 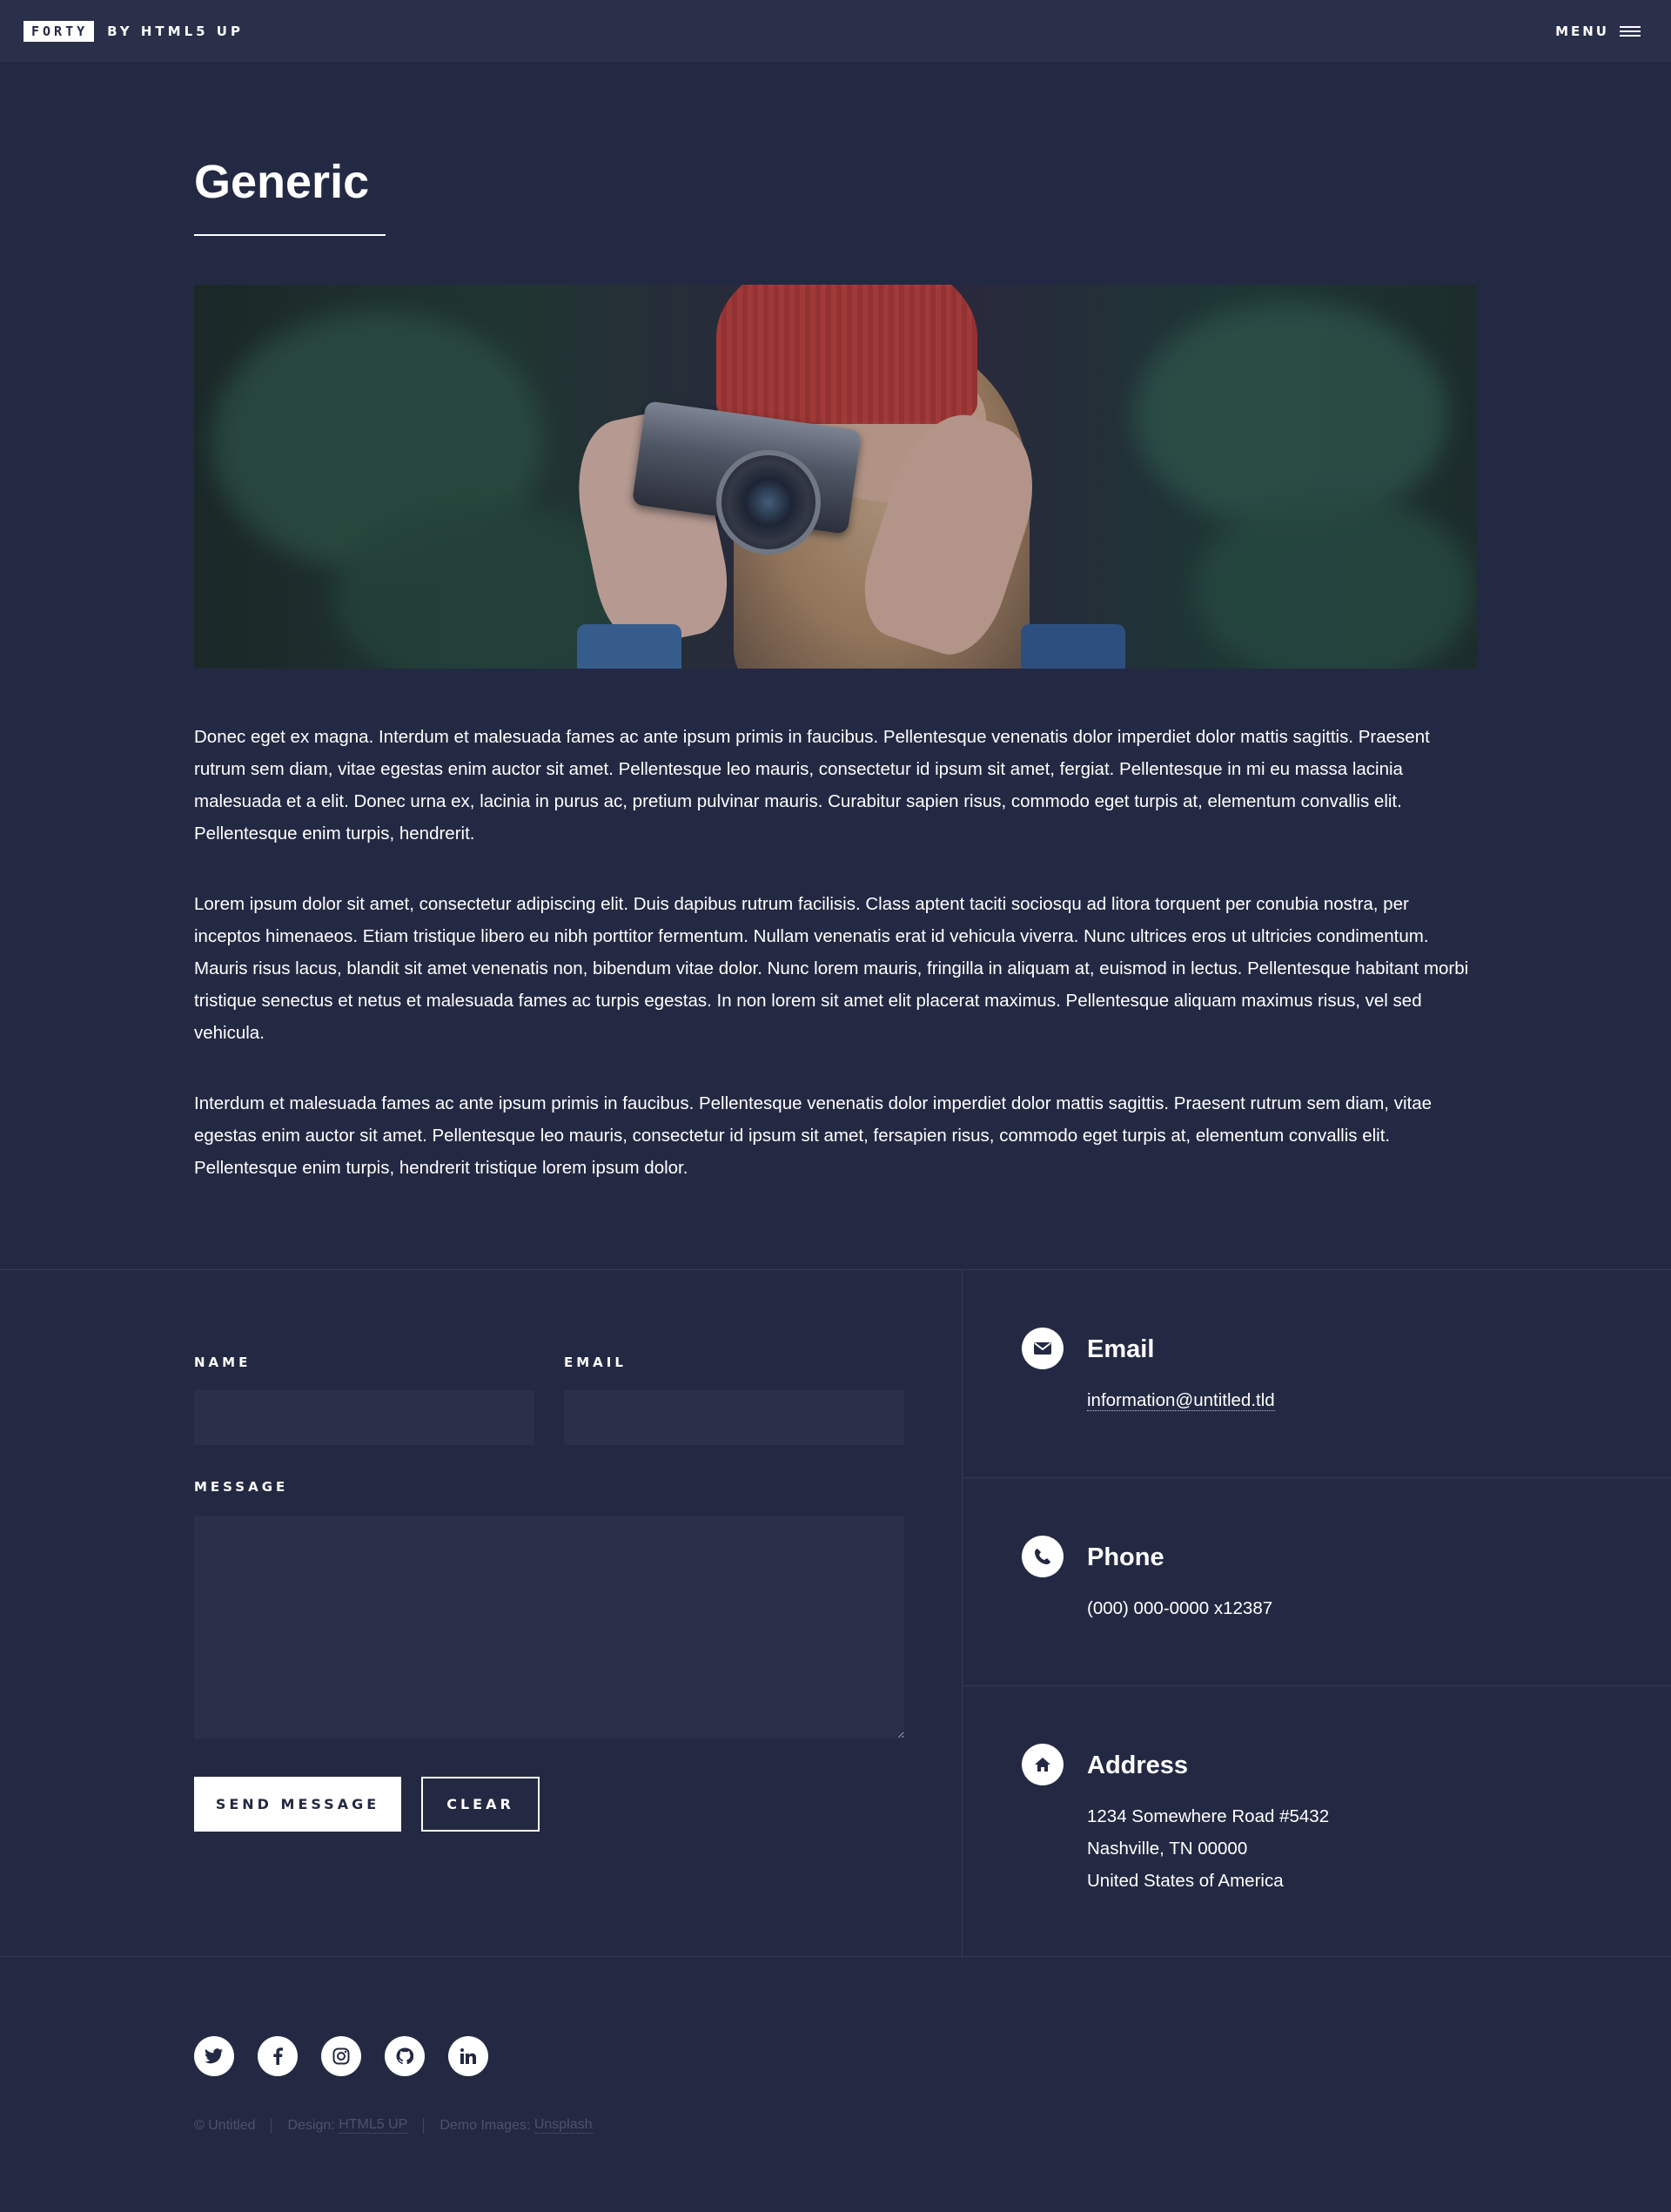 I want to click on address-heading: Address, so click(x=1138, y=1765).